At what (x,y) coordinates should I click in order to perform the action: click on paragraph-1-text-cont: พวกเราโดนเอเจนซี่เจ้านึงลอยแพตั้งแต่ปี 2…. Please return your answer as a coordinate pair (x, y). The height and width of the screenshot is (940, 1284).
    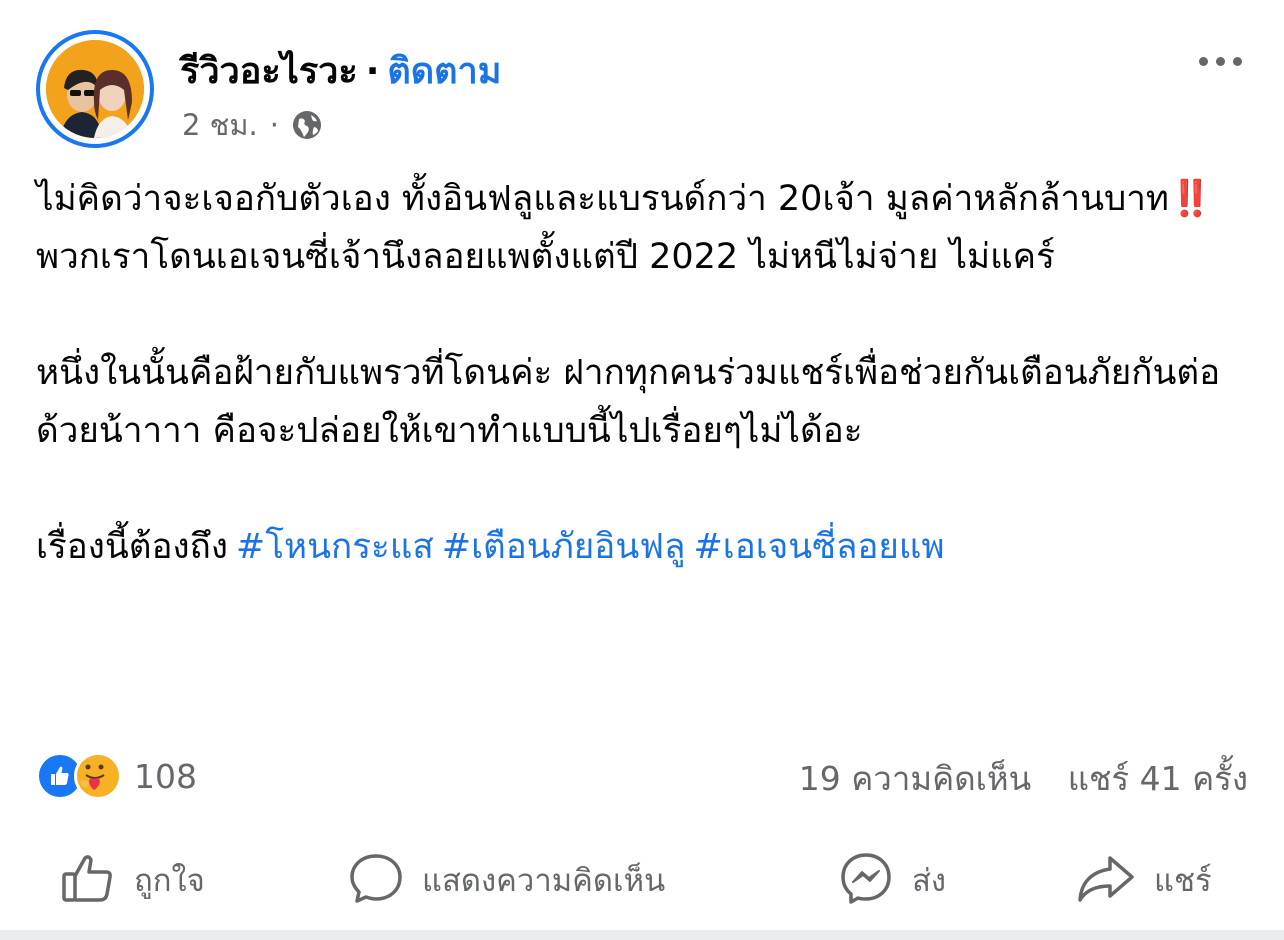
    Looking at the image, I should click on (545, 257).